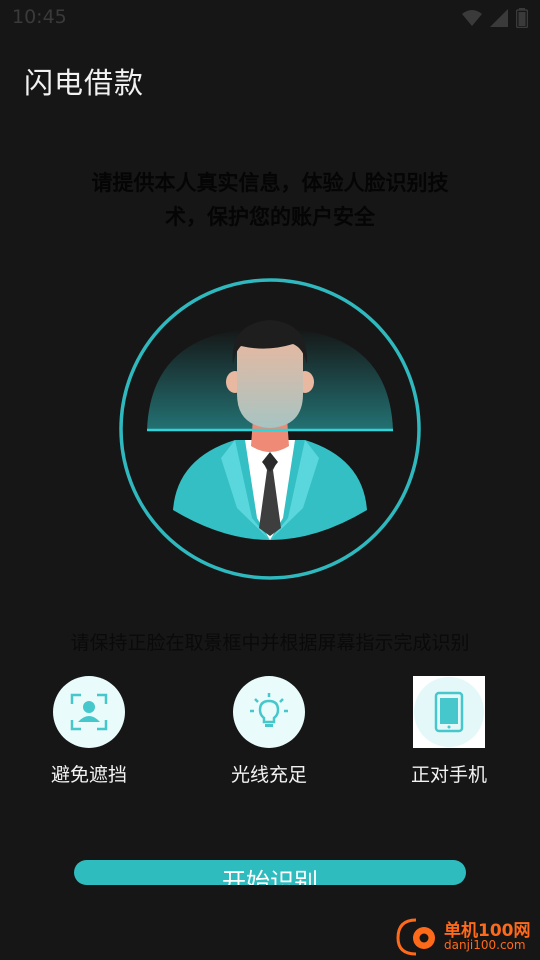 This screenshot has height=960, width=540. Describe the element at coordinates (89, 712) in the screenshot. I see `face-scan-icon` at that location.